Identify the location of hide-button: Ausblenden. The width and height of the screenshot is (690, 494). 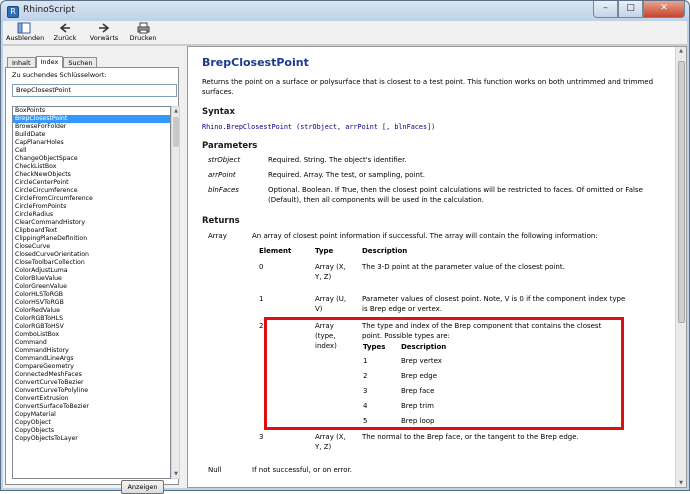
(25, 33).